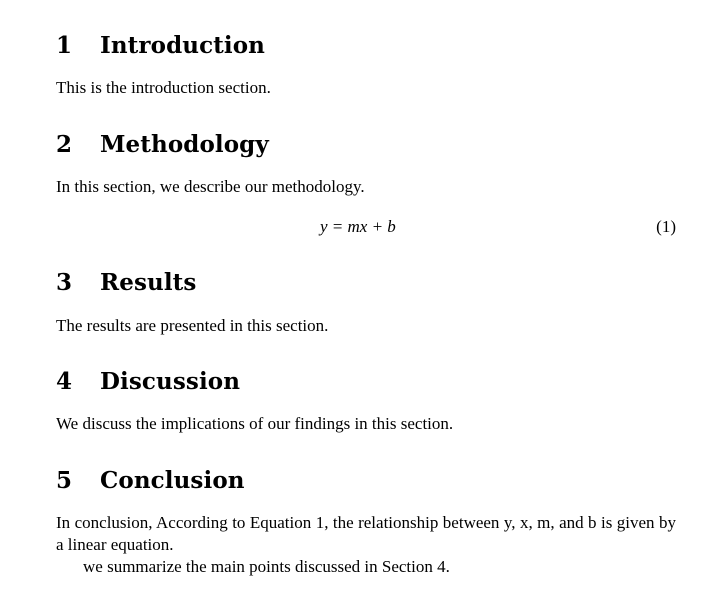 The height and width of the screenshot is (599, 723). Describe the element at coordinates (358, 226) in the screenshot. I see `equation: y = mx + b` at that location.